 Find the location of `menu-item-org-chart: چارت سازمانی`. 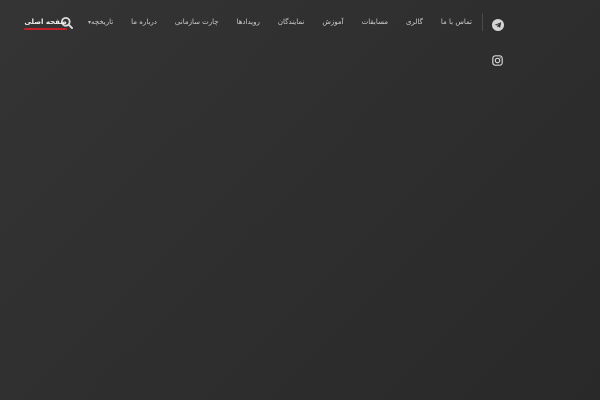

menu-item-org-chart: چارت سازمانی is located at coordinates (197, 22).